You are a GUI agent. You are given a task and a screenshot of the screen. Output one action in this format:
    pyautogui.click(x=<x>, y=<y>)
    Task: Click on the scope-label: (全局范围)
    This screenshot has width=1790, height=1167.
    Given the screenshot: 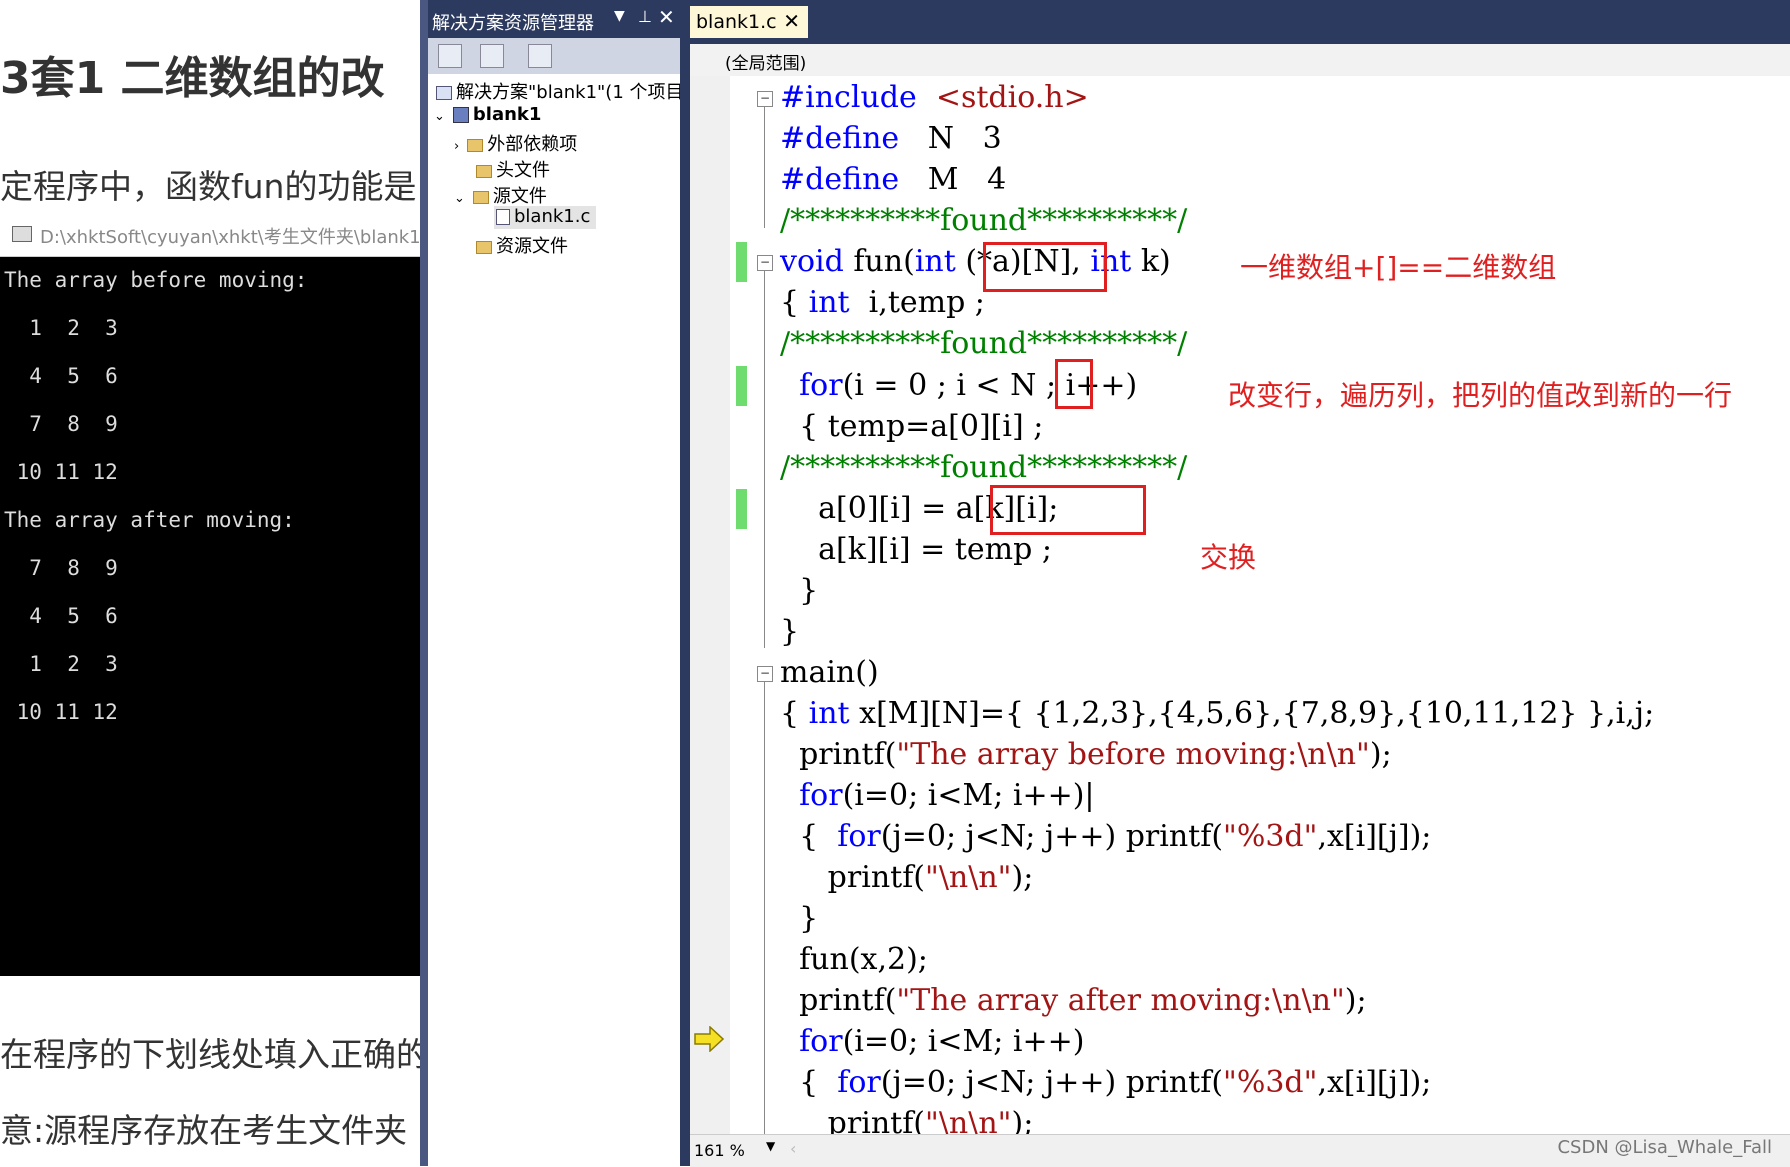 What is the action you would take?
    pyautogui.click(x=766, y=64)
    